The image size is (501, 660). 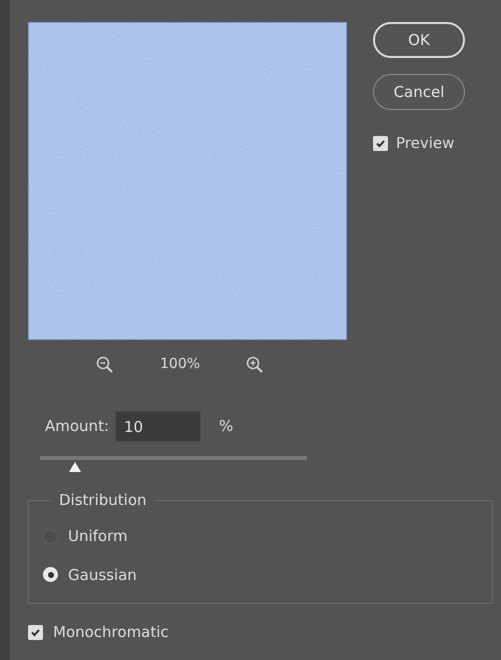 What do you see at coordinates (98, 536) in the screenshot?
I see `radio-label: Uniform` at bounding box center [98, 536].